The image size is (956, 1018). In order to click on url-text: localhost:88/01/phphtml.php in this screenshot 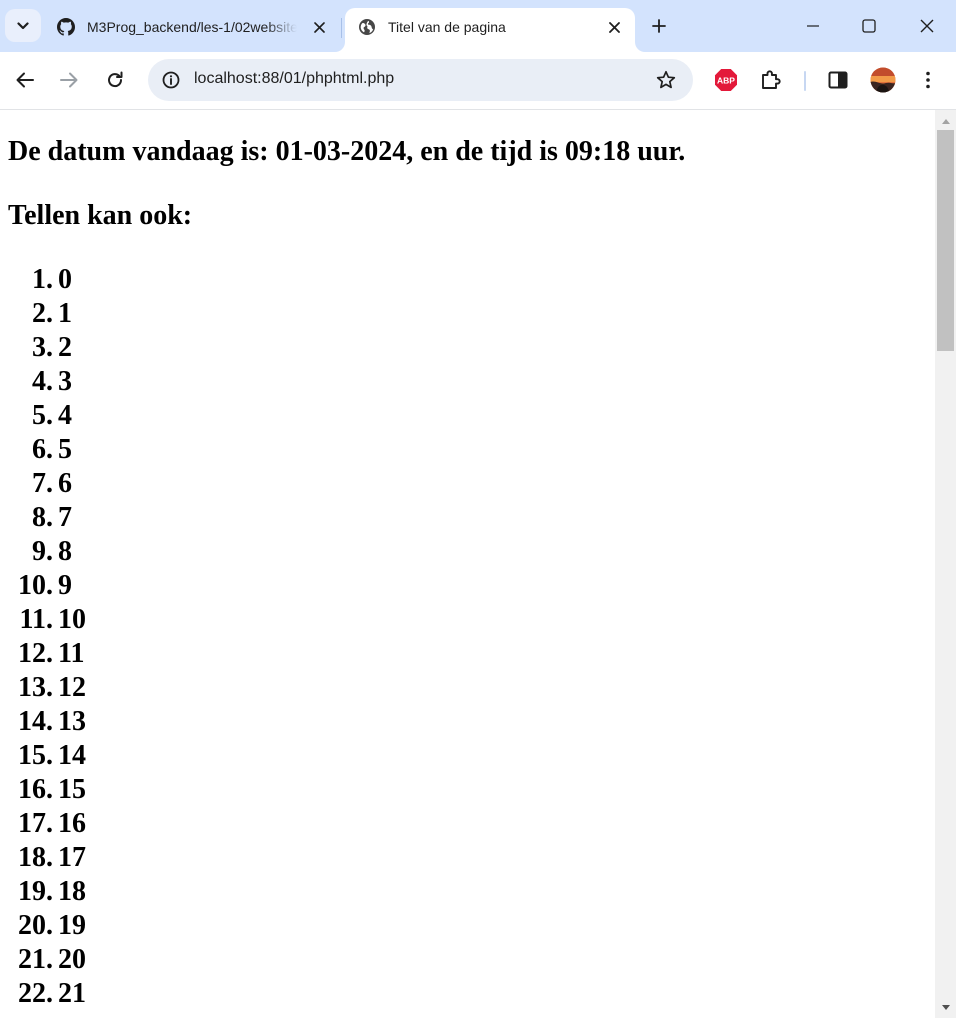, I will do `click(294, 79)`.